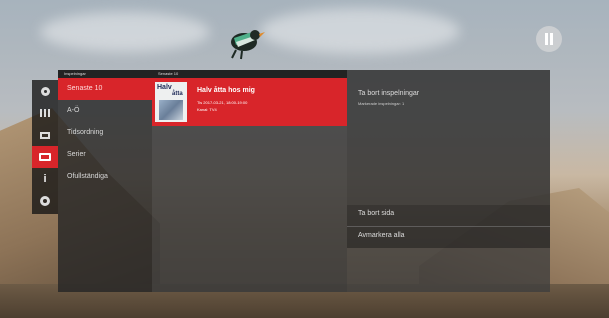 This screenshot has width=609, height=318. I want to click on gear-icon, so click(45, 201).